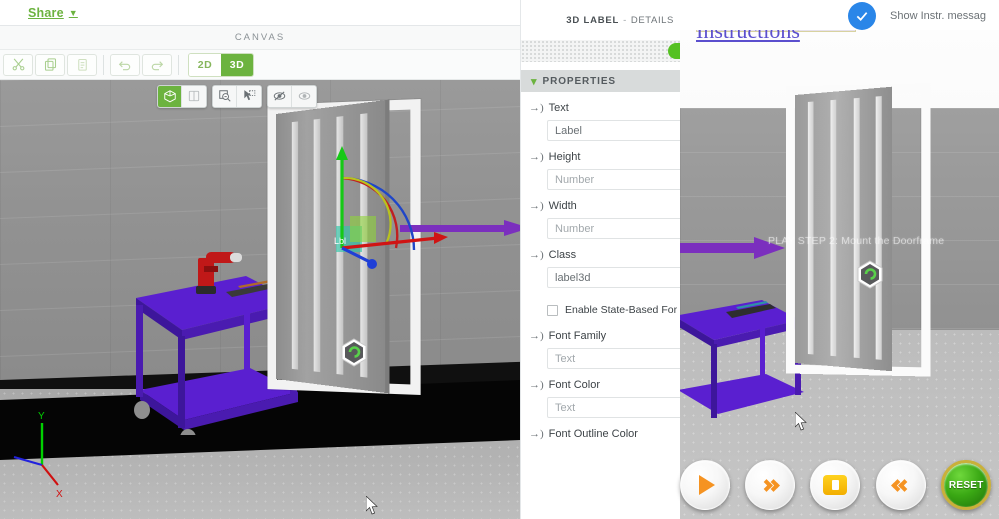  What do you see at coordinates (600, 214) in the screenshot?
I see `field-width: →) Width Number` at bounding box center [600, 214].